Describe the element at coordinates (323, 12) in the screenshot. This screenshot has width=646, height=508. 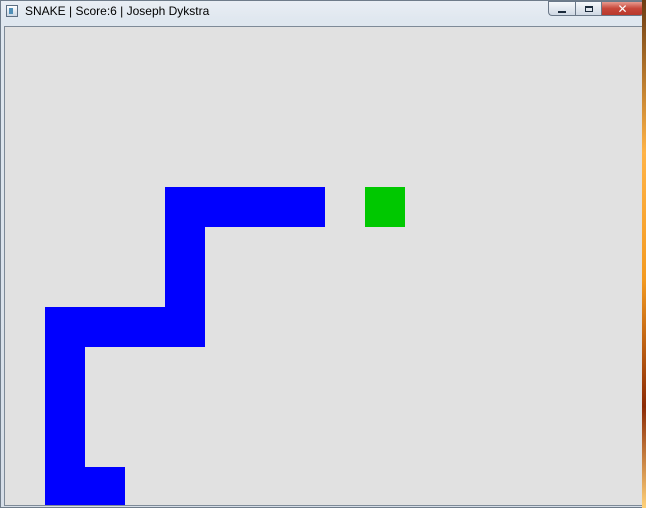
I see `title-bar: SNAKE | Score:6 | Joseph Dykstra ✕` at that location.